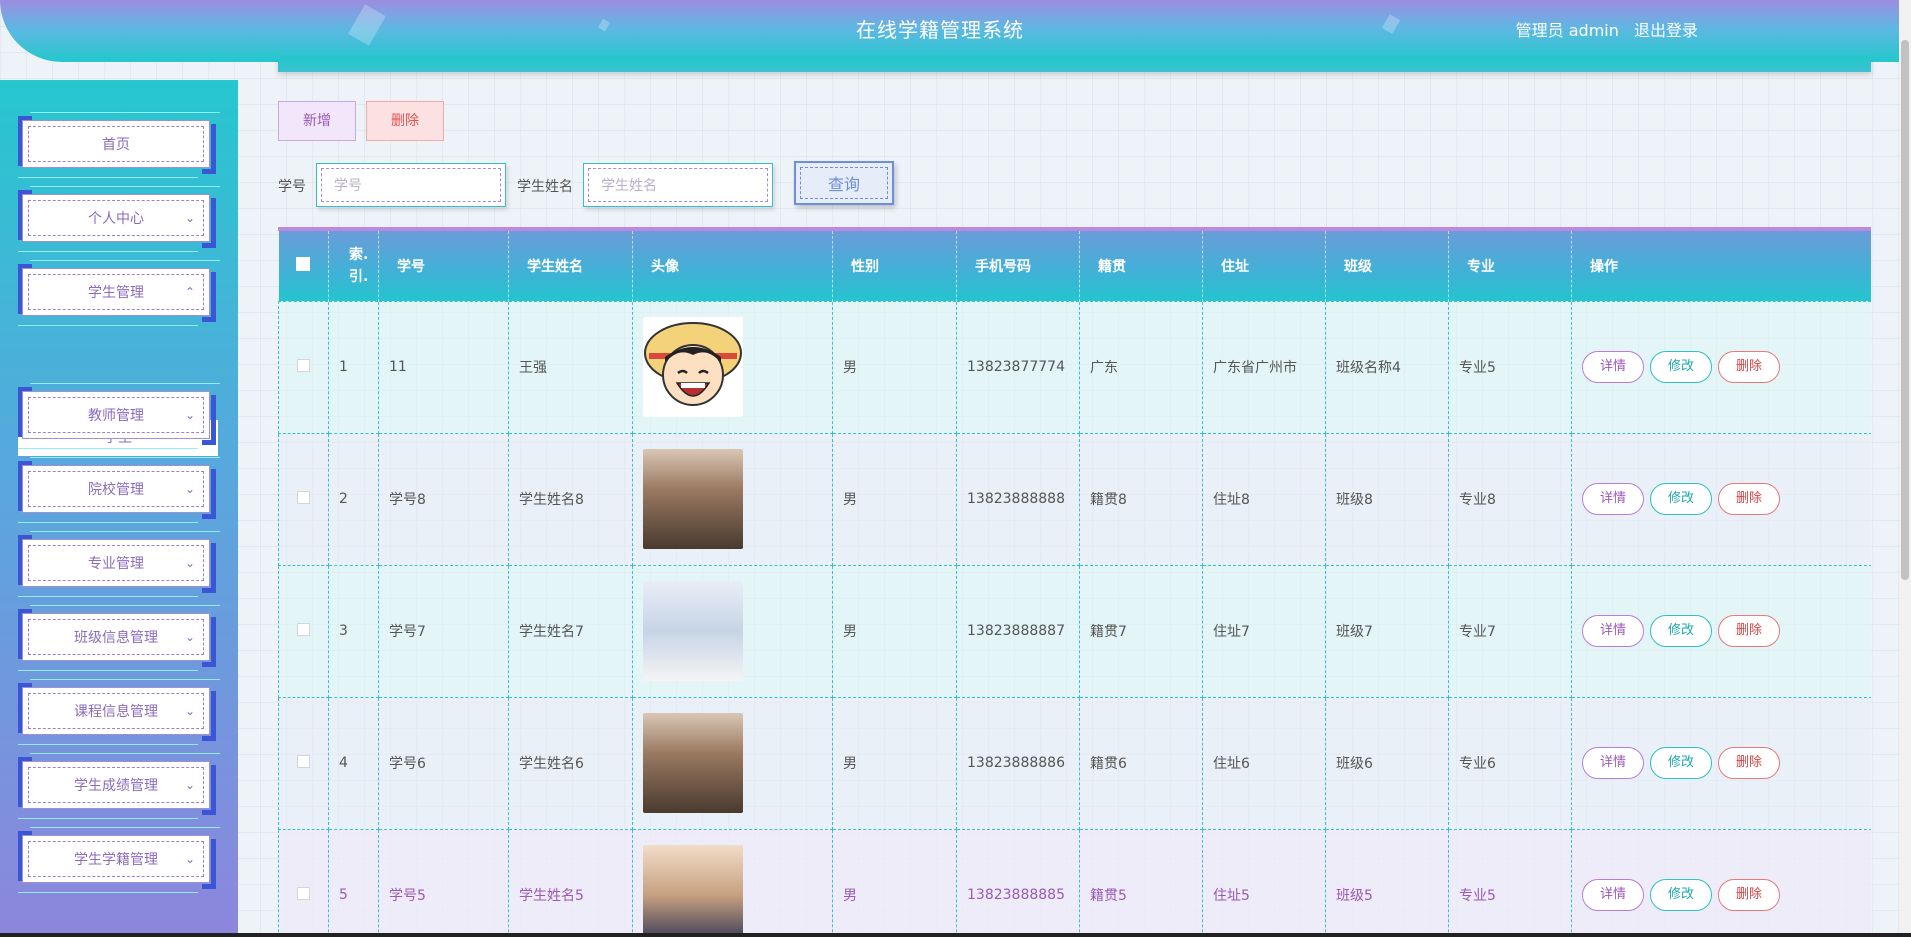 The width and height of the screenshot is (1911, 937). What do you see at coordinates (1018, 499) in the screenshot?
I see `cell-phone: 13823888888` at bounding box center [1018, 499].